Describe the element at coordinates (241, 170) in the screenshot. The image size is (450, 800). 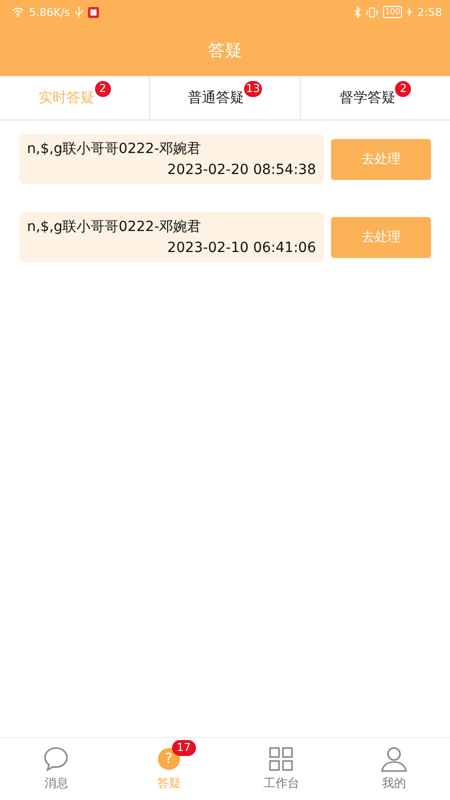
I see `question-time: 2023-02-20 08:54:38` at that location.